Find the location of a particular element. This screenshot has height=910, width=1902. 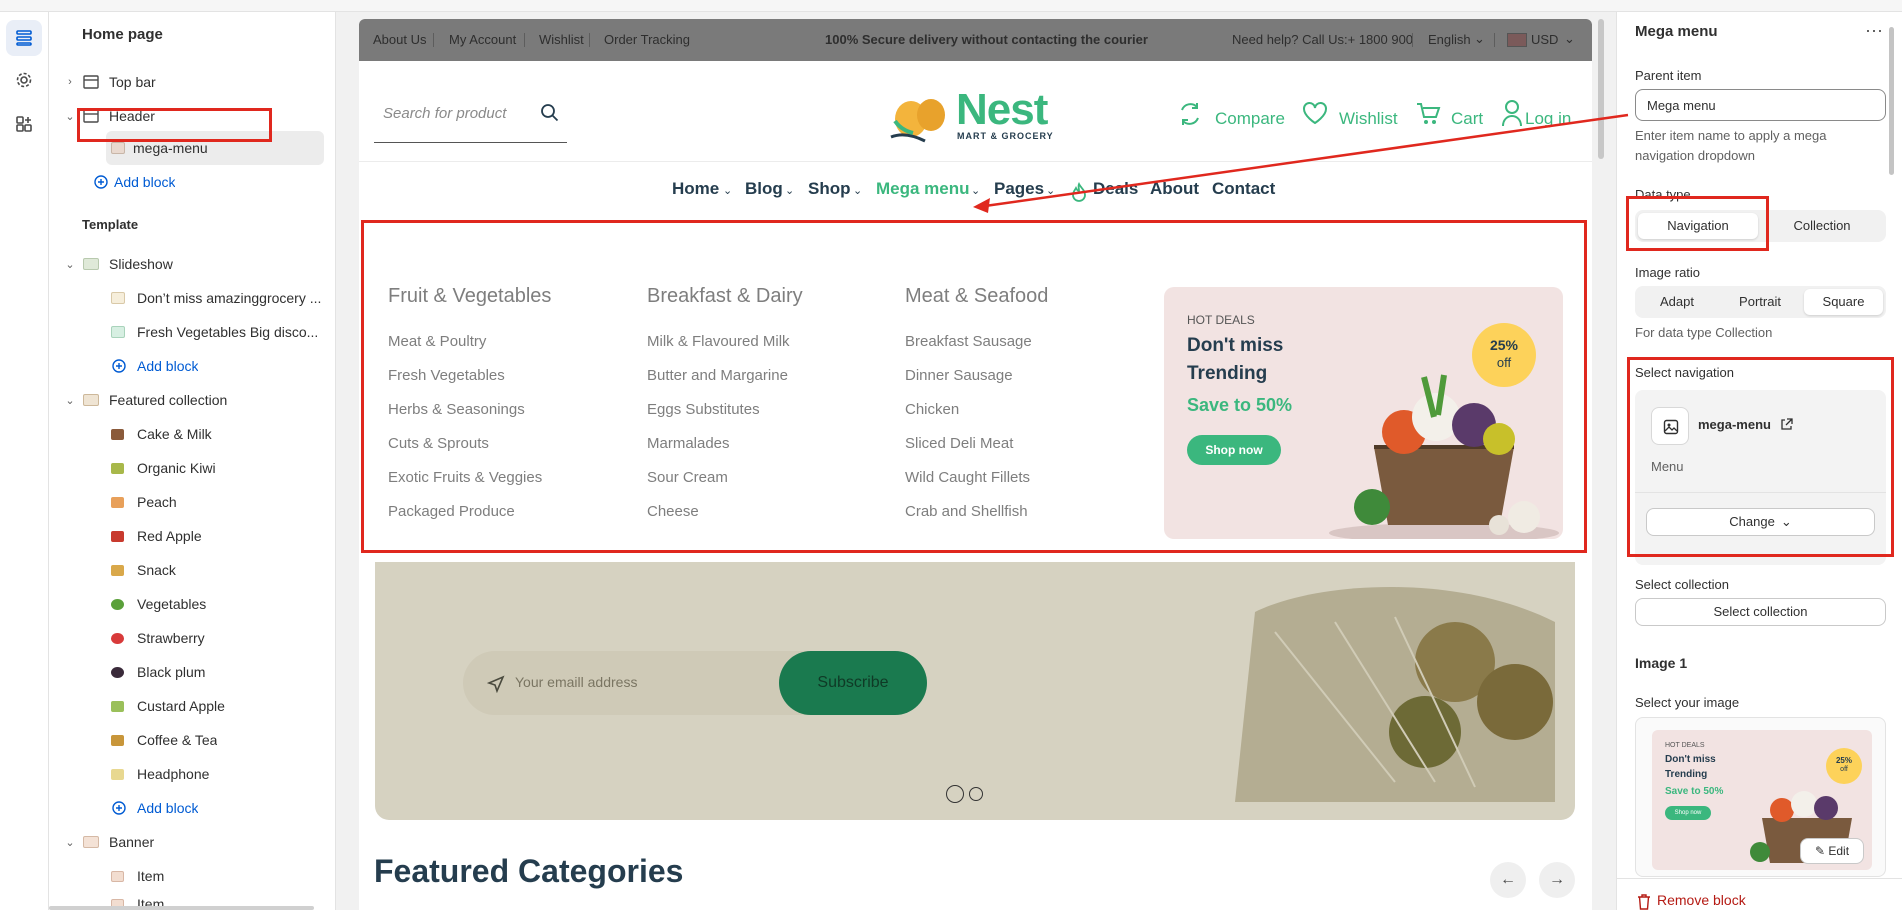

mega-menu-link: Sliced Deli Meat is located at coordinates (959, 443).